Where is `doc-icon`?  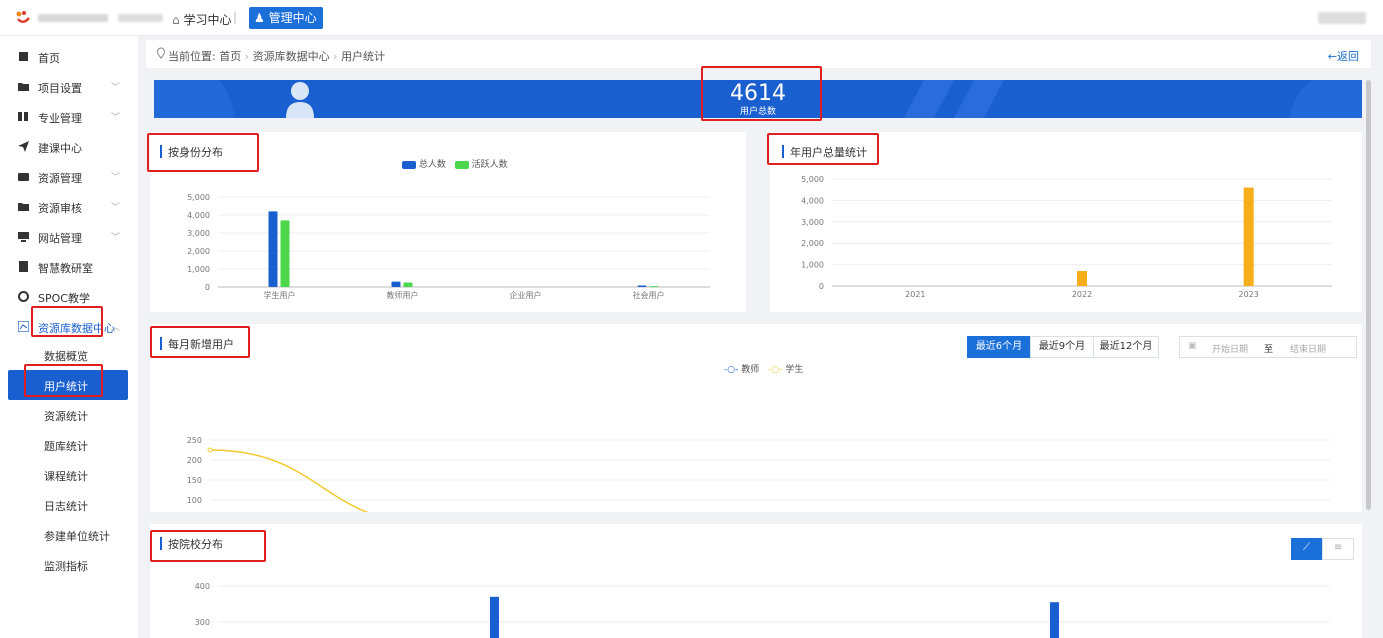
doc-icon is located at coordinates (23, 266).